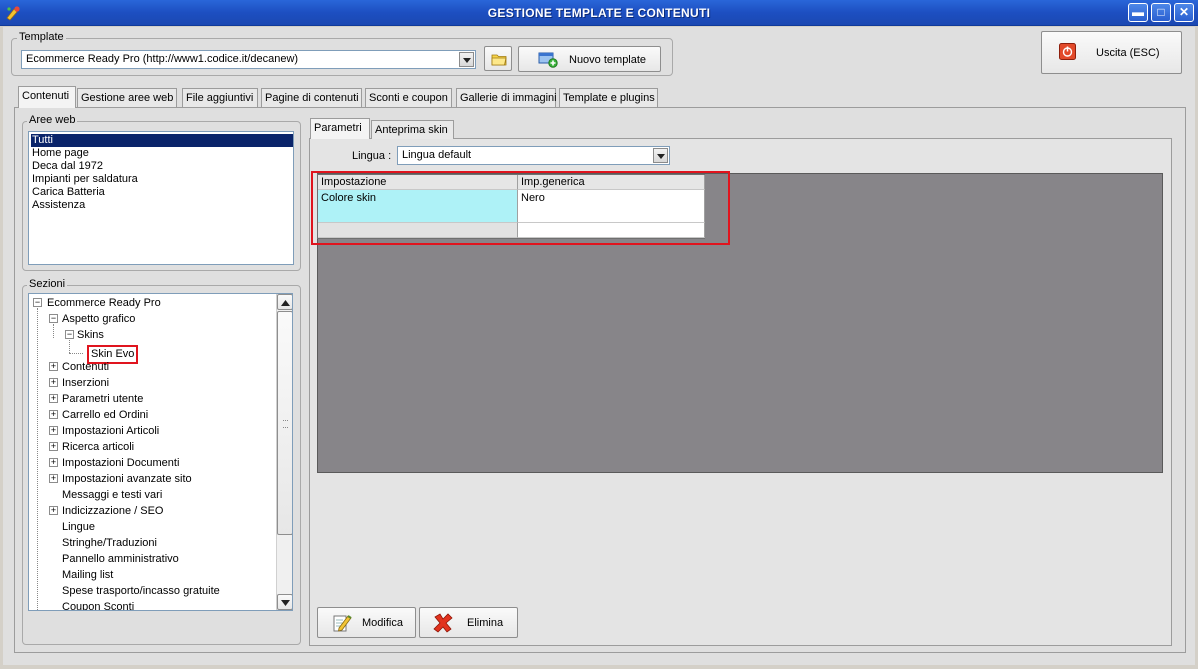  What do you see at coordinates (105, 415) in the screenshot?
I see `tree-node-label: Carrello ed Ordini` at bounding box center [105, 415].